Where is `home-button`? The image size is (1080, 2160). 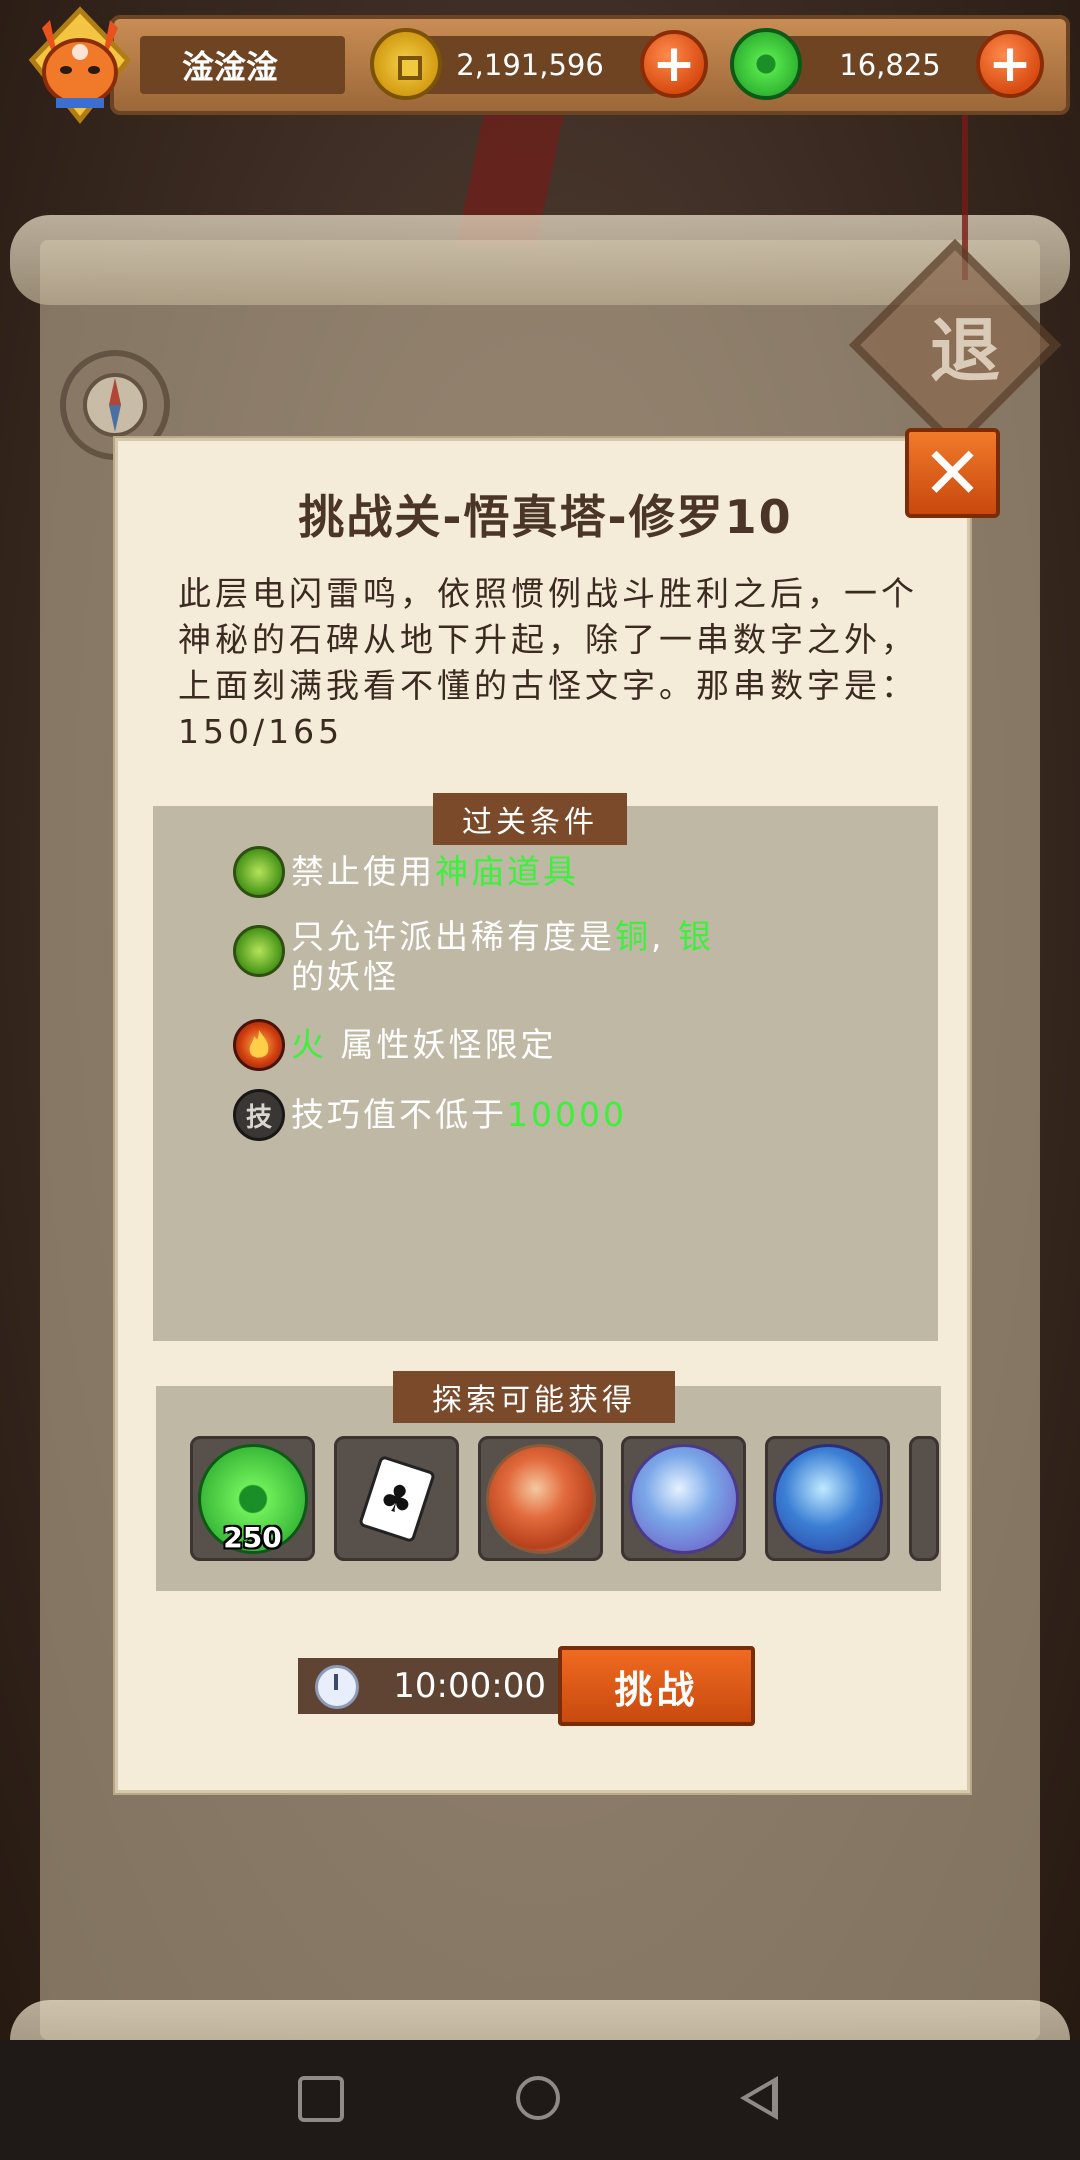
home-button is located at coordinates (538, 2098).